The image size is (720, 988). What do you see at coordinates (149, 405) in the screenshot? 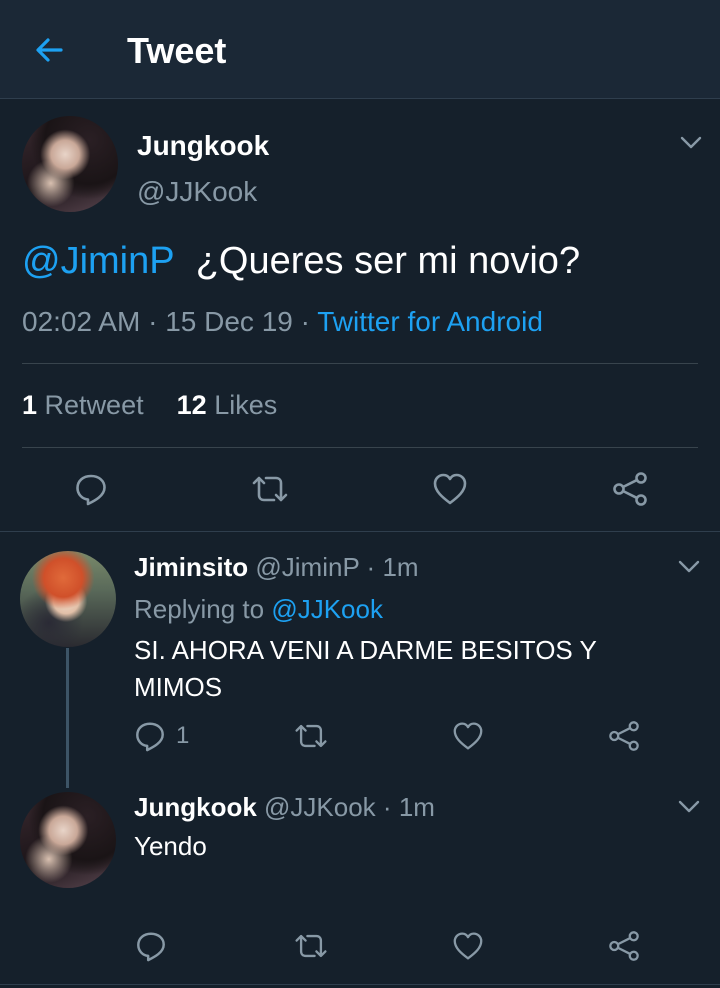
I see `tweet-stats: 1 Retweet 12 Likes` at bounding box center [149, 405].